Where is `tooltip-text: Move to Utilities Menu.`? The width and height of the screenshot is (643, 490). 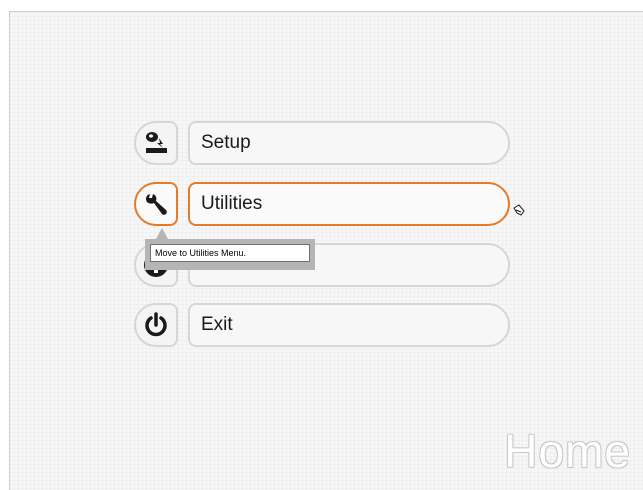
tooltip-text: Move to Utilities Menu. is located at coordinates (230, 253).